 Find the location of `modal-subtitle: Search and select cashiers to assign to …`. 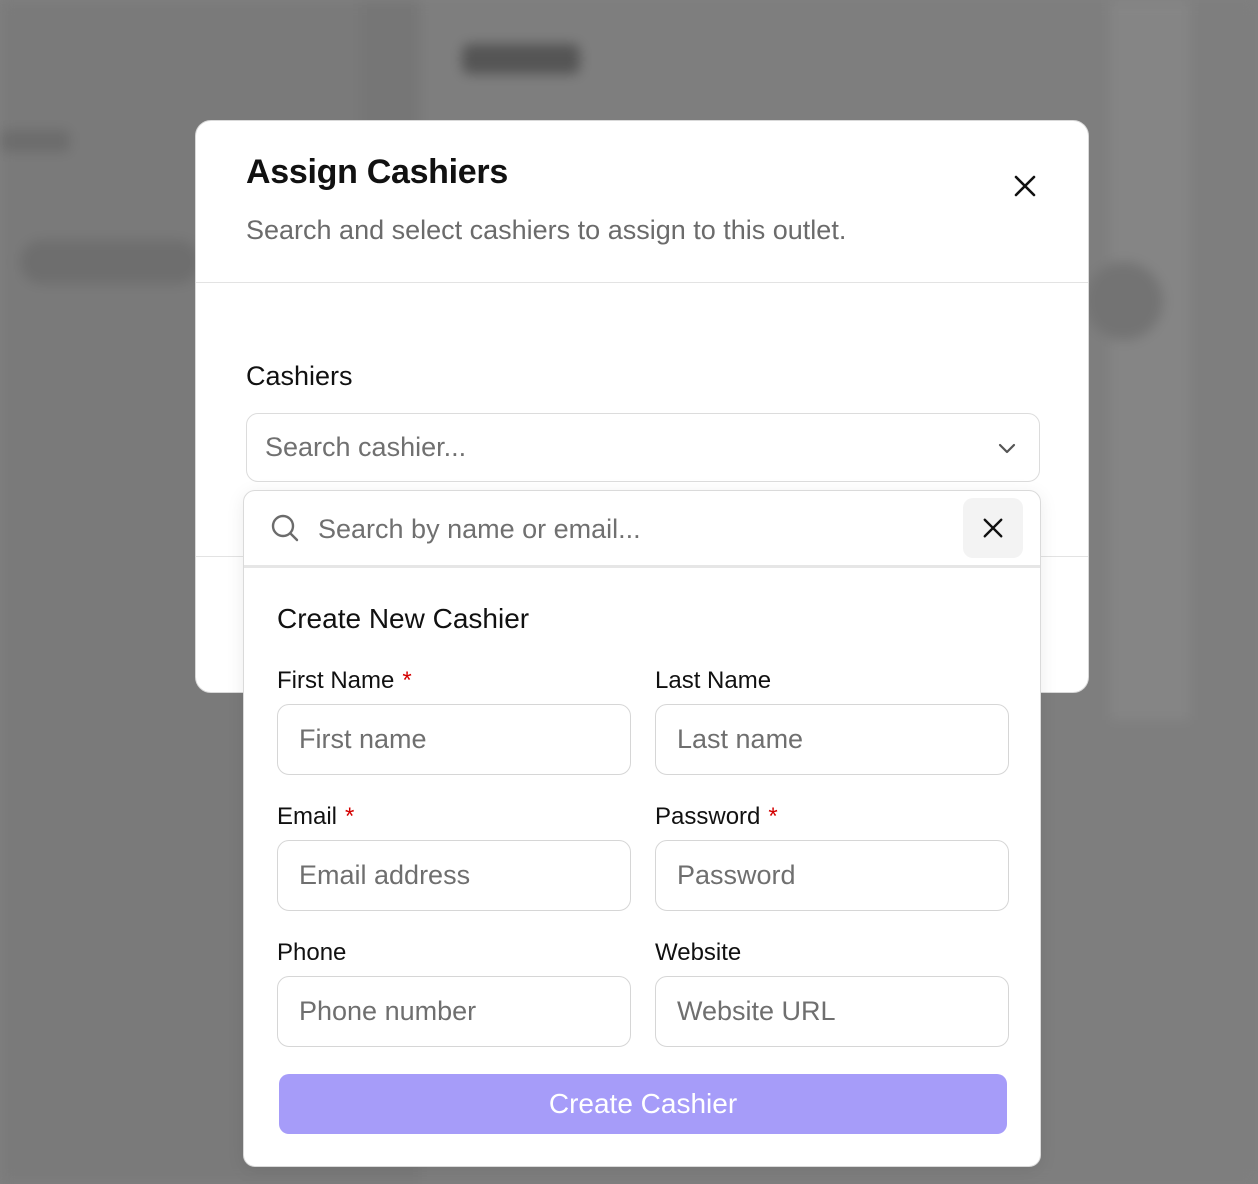

modal-subtitle: Search and select cashiers to assign to … is located at coordinates (546, 230).